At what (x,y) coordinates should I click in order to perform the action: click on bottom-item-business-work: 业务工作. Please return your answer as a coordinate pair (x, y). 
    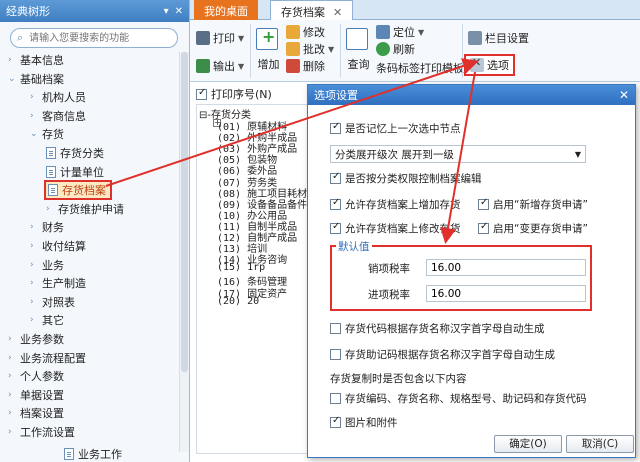
    Looking at the image, I should click on (93, 454).